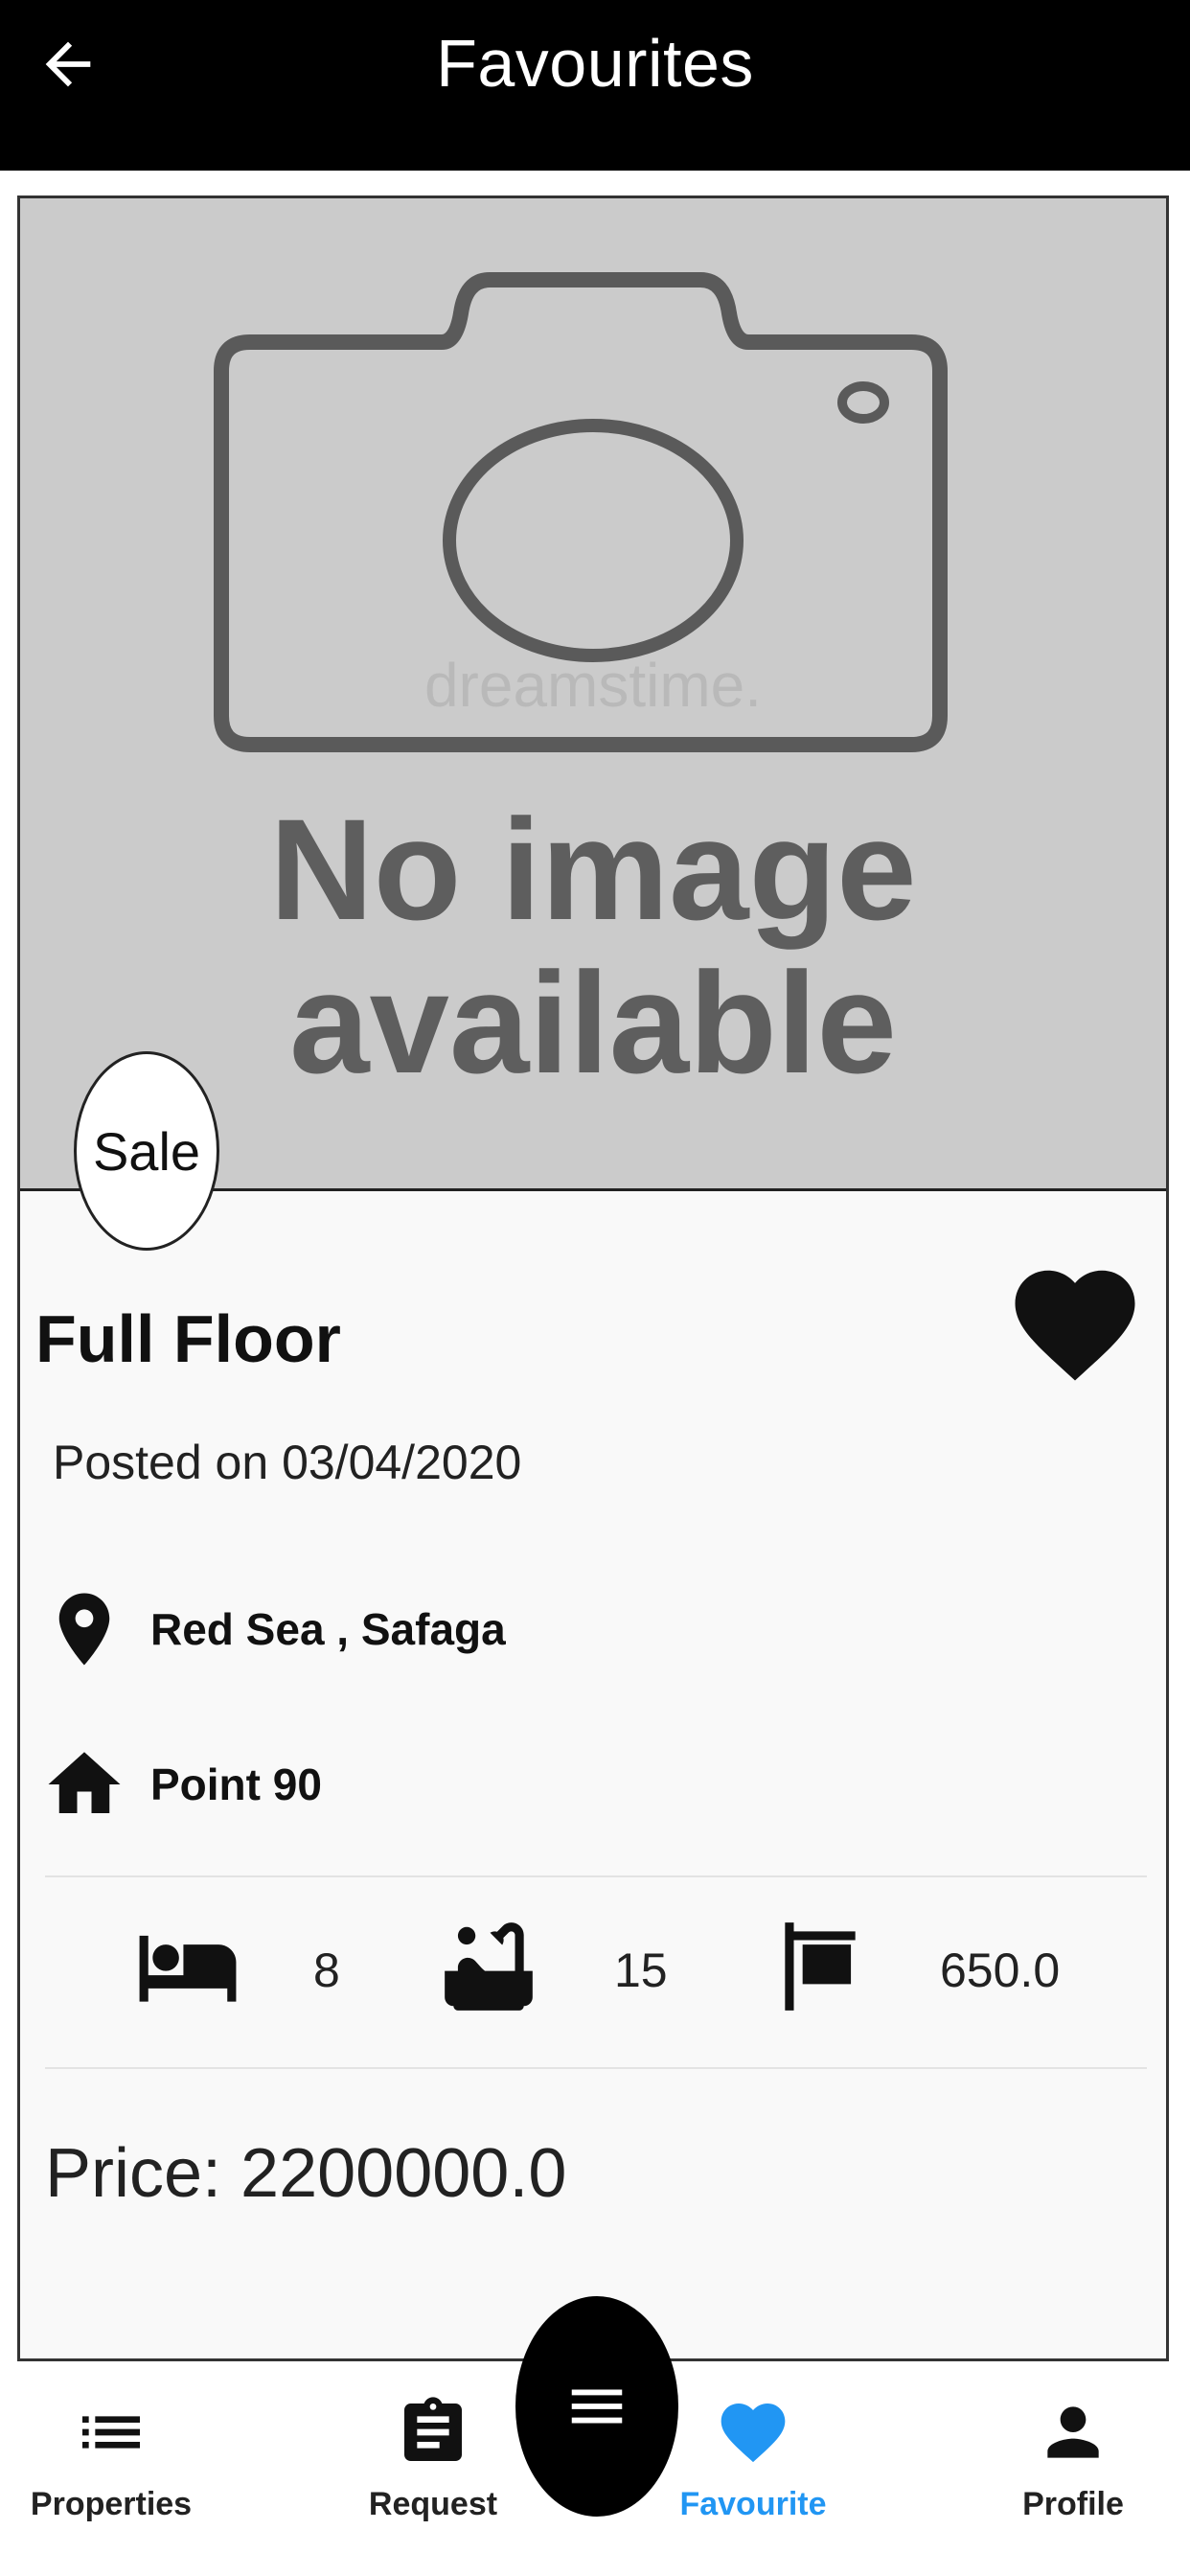  I want to click on page-title: Favourites, so click(595, 63).